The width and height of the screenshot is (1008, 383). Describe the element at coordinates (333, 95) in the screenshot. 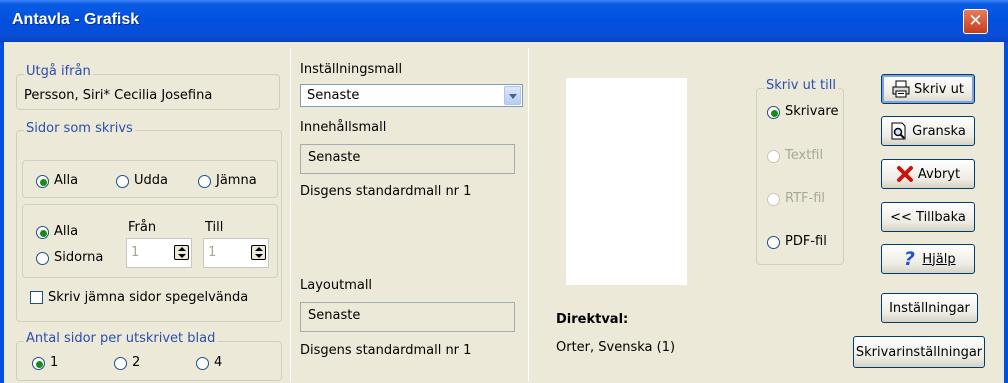

I see `settings-template-value: Senaste` at that location.